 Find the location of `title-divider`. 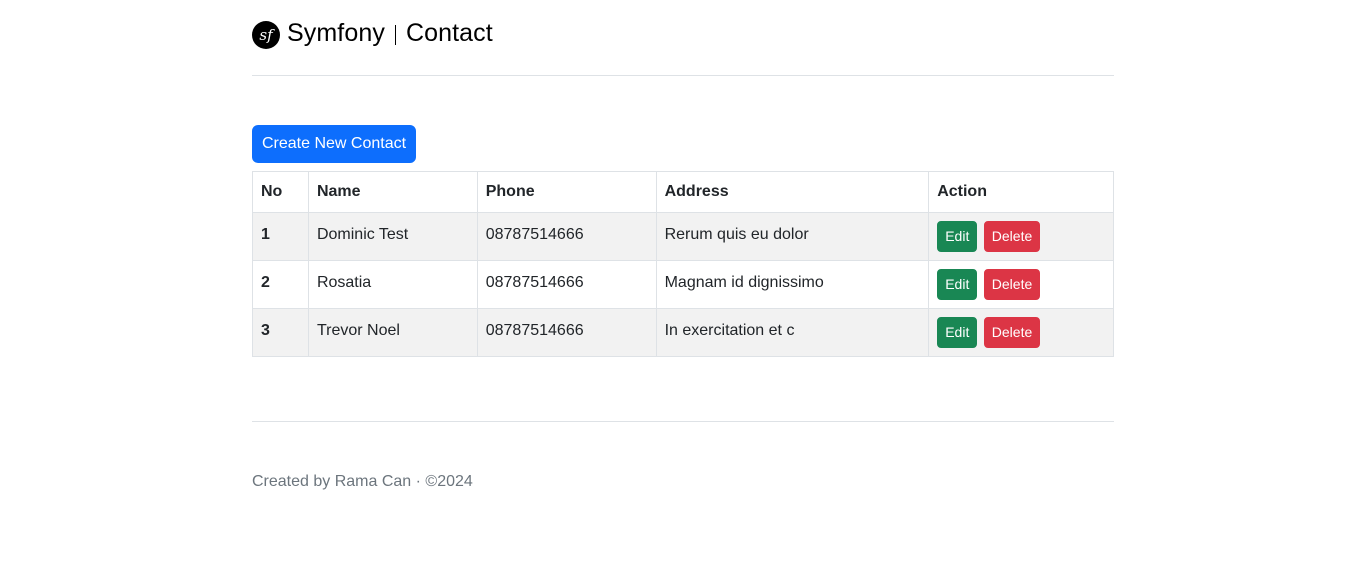

title-divider is located at coordinates (395, 34).